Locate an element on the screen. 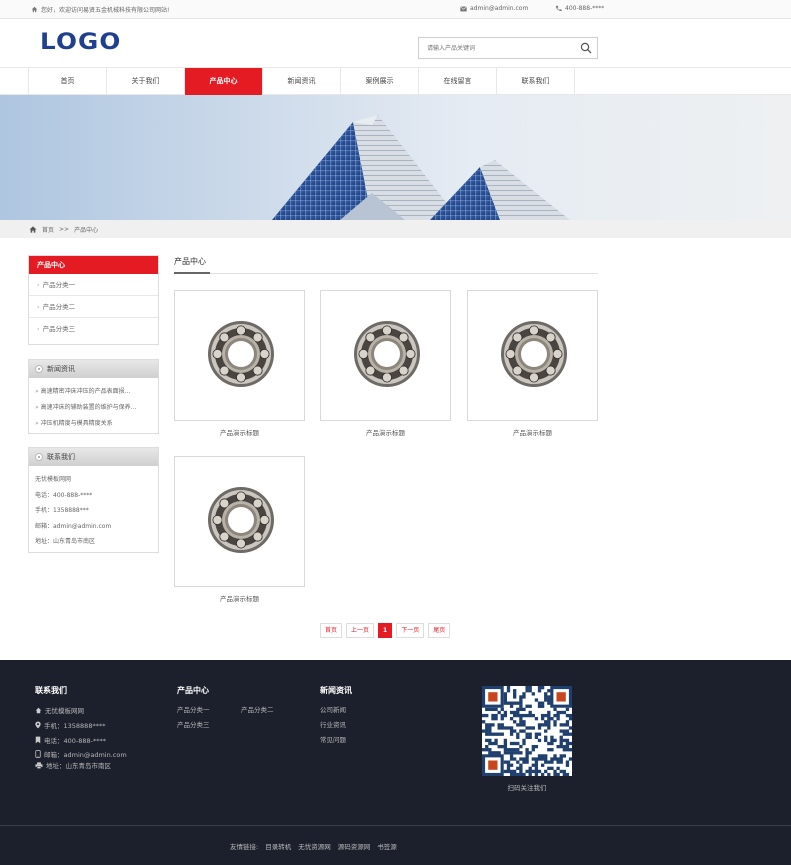 Image resolution: width=791 pixels, height=865 pixels. footer-news-link: 公司新闻 is located at coordinates (333, 709).